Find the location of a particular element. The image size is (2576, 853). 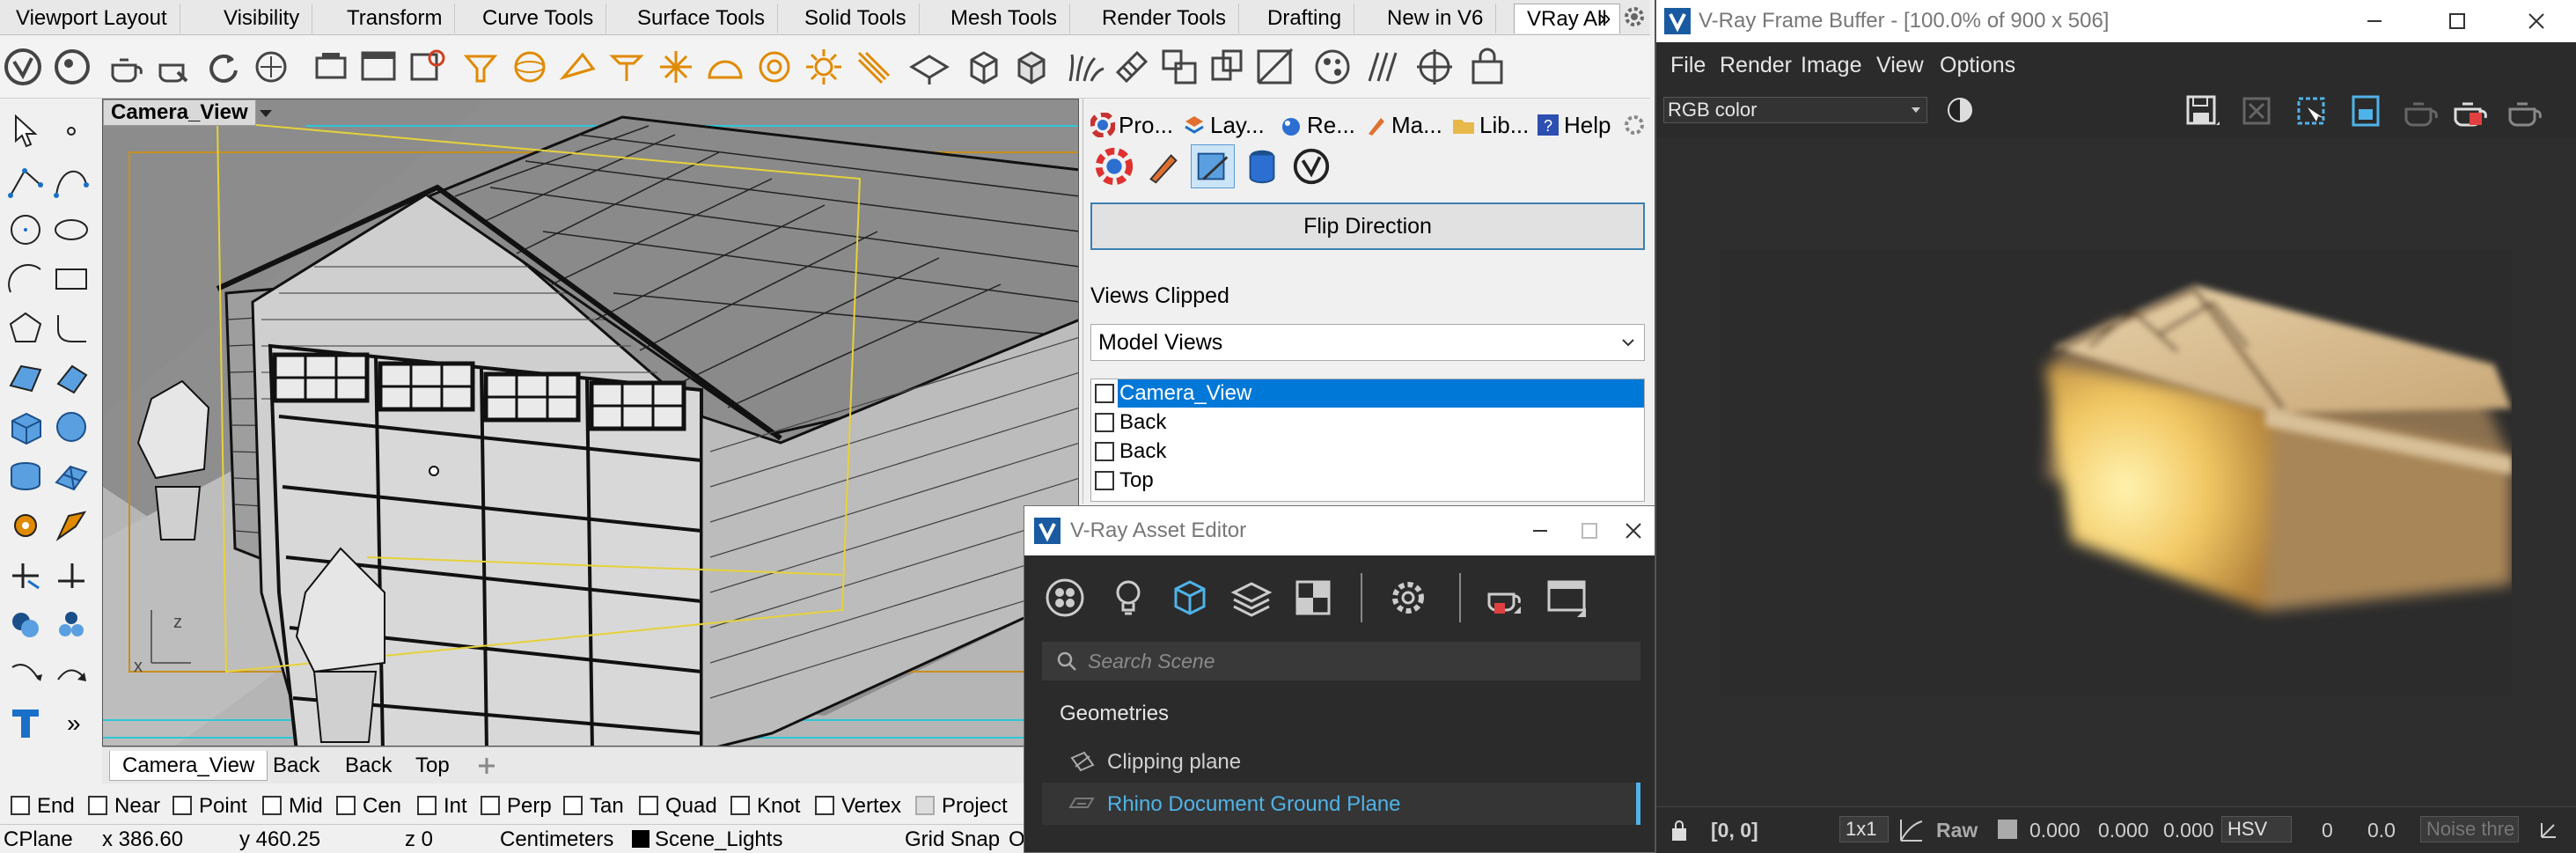

object-properties-icon is located at coordinates (1114, 166).